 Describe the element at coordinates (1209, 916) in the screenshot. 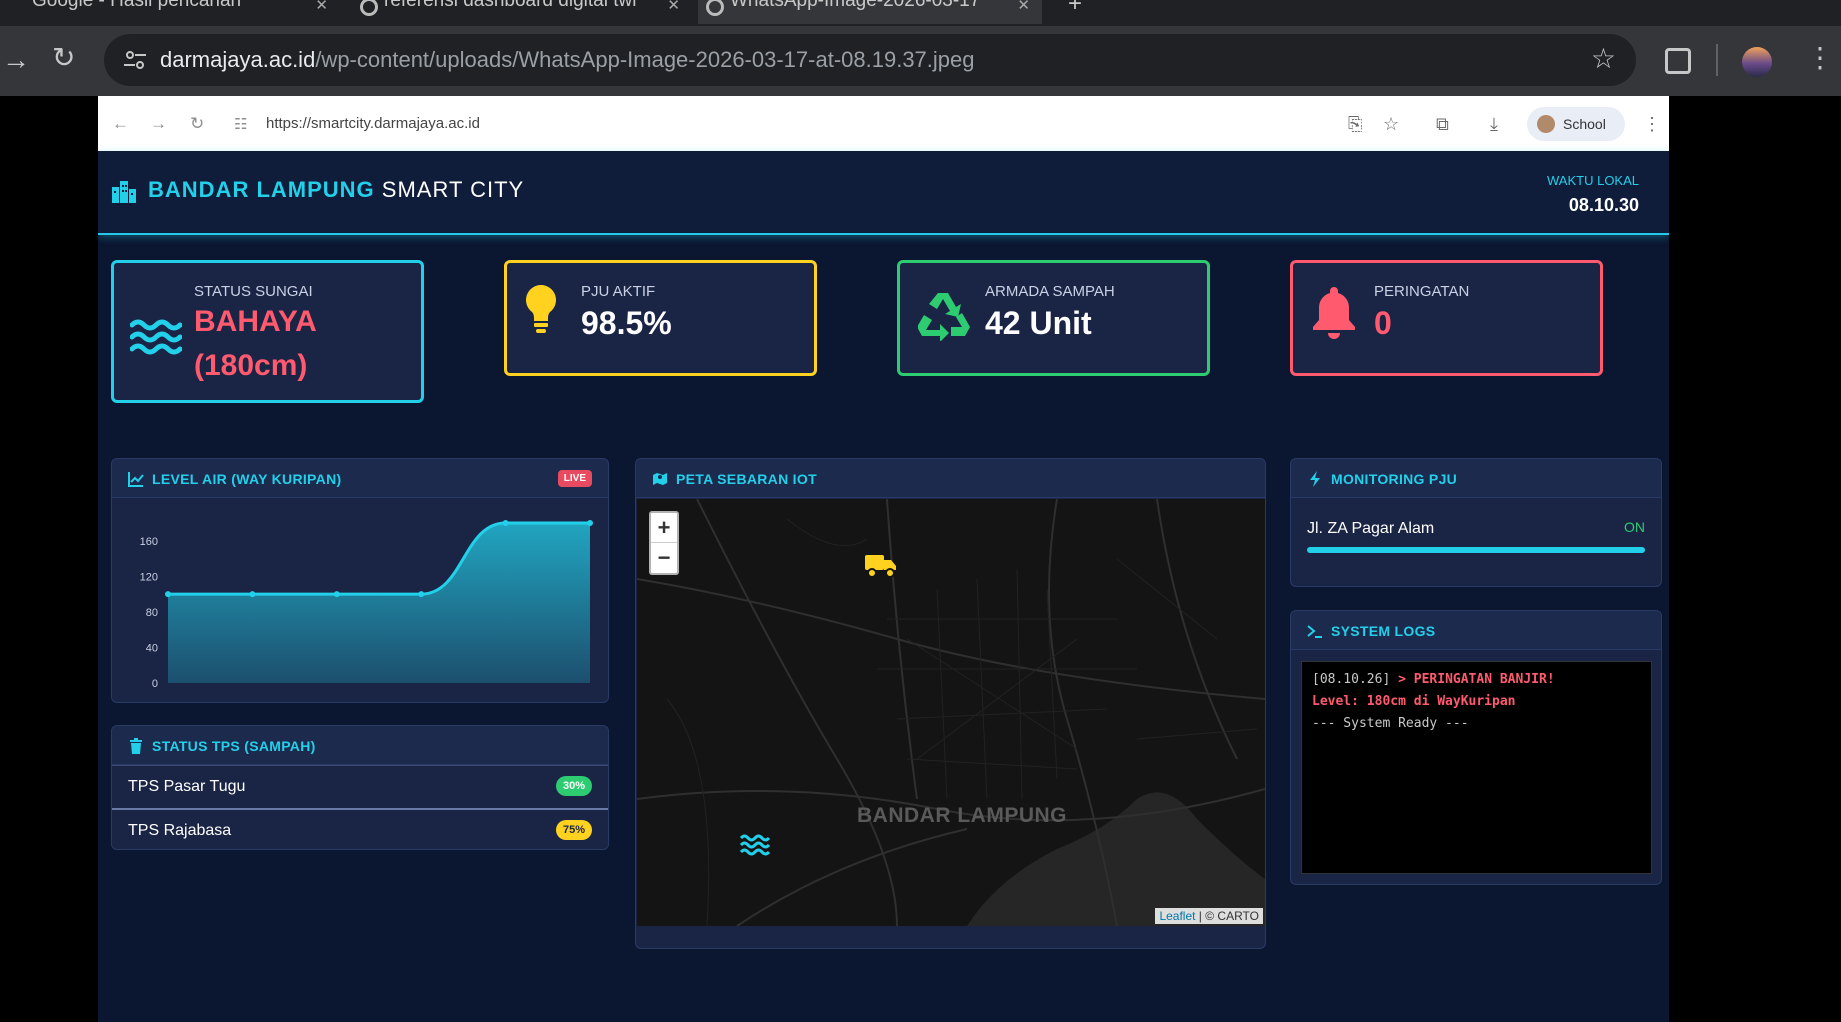

I see `map-attribution: Leaflet | © CARTO` at that location.